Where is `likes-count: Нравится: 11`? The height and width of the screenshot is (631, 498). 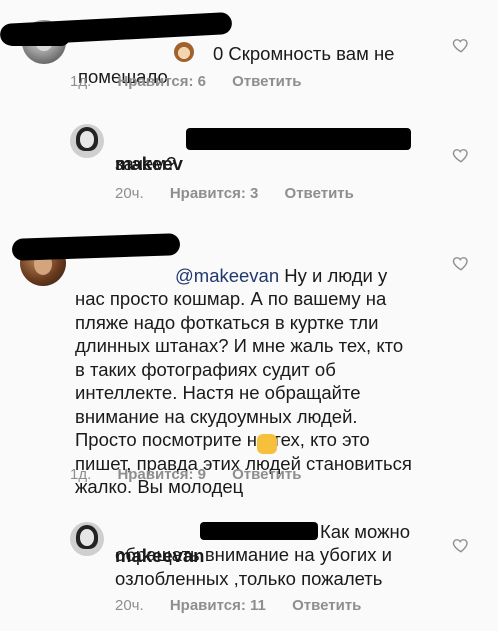
likes-count: Нравится: 11 is located at coordinates (218, 605).